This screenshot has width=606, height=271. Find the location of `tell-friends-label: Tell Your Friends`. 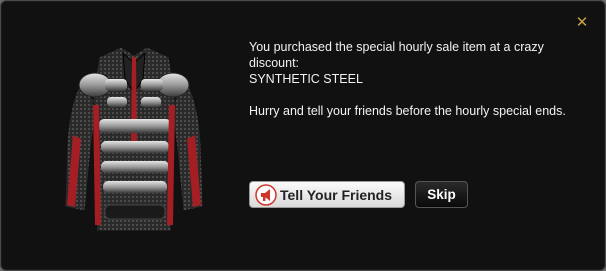

tell-friends-label: Tell Your Friends is located at coordinates (336, 194).